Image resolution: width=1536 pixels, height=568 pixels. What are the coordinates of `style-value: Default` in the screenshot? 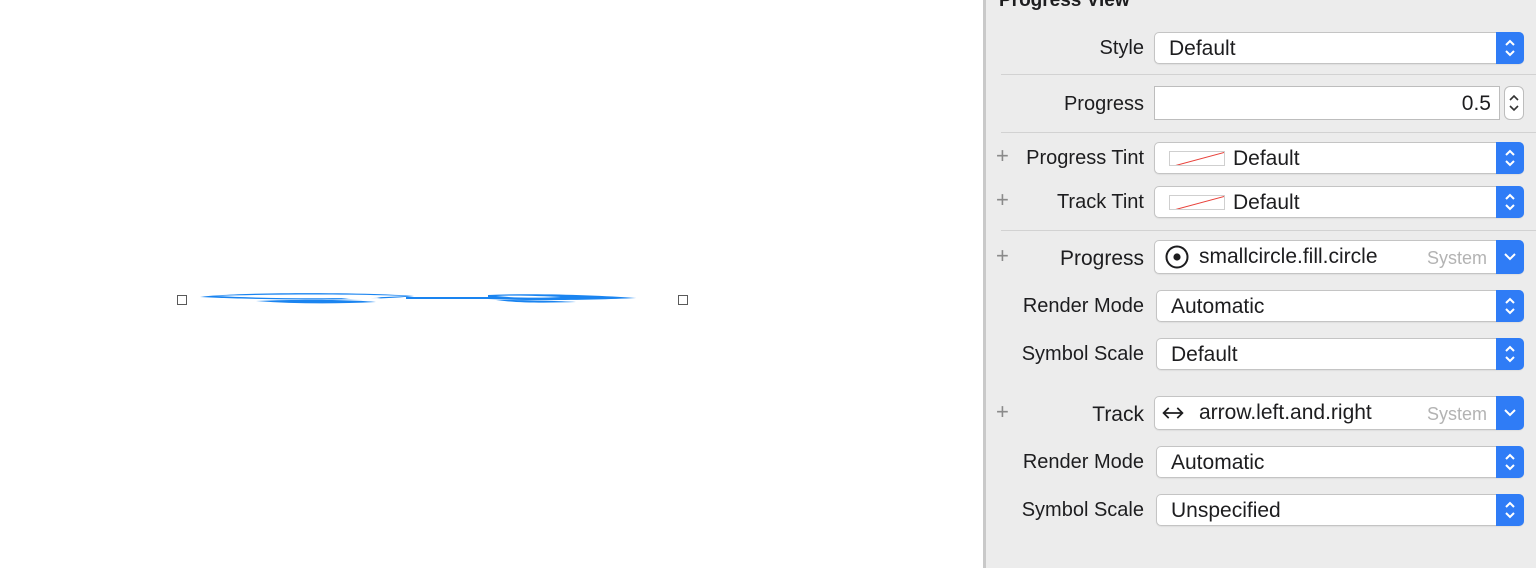 It's located at (1202, 48).